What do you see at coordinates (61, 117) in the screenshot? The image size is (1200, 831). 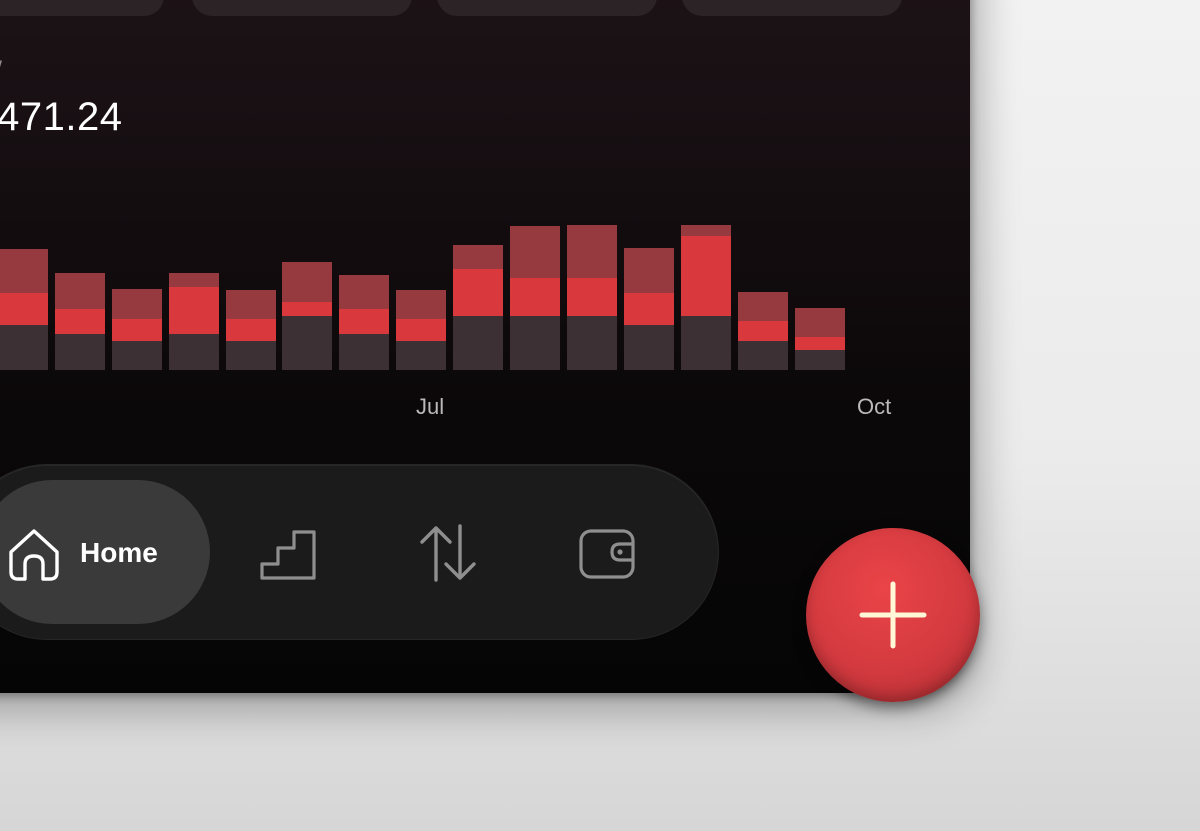 I see `overview-total: 31,471.24` at bounding box center [61, 117].